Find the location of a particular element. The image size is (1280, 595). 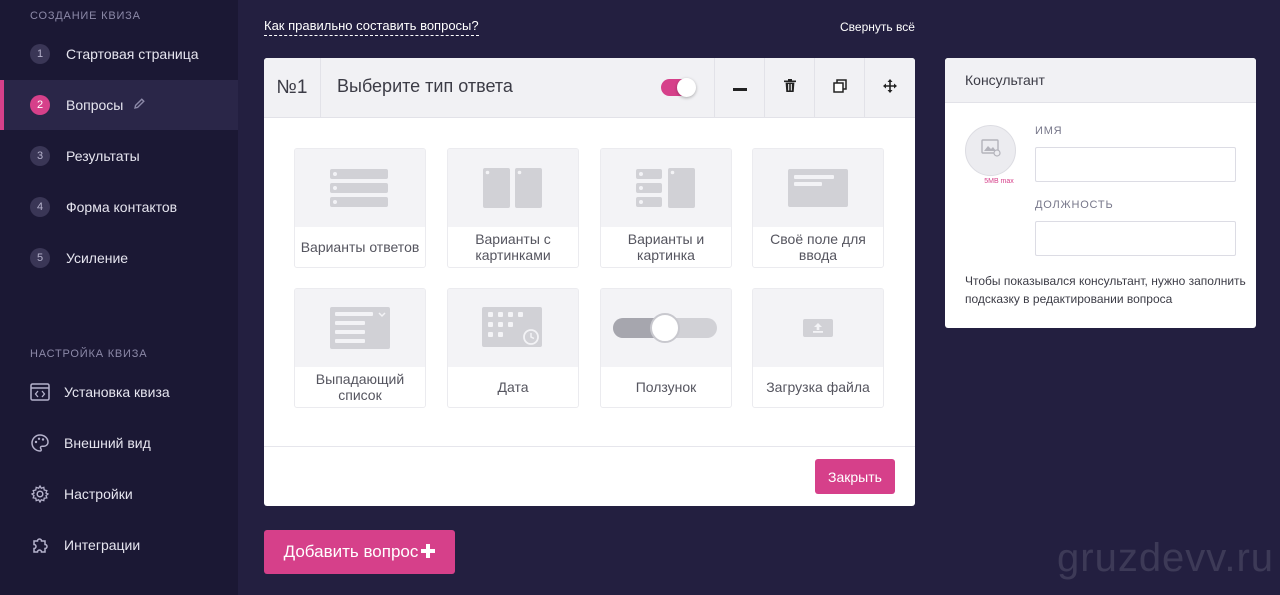

sidebar-item-label: Усиление is located at coordinates (97, 258).